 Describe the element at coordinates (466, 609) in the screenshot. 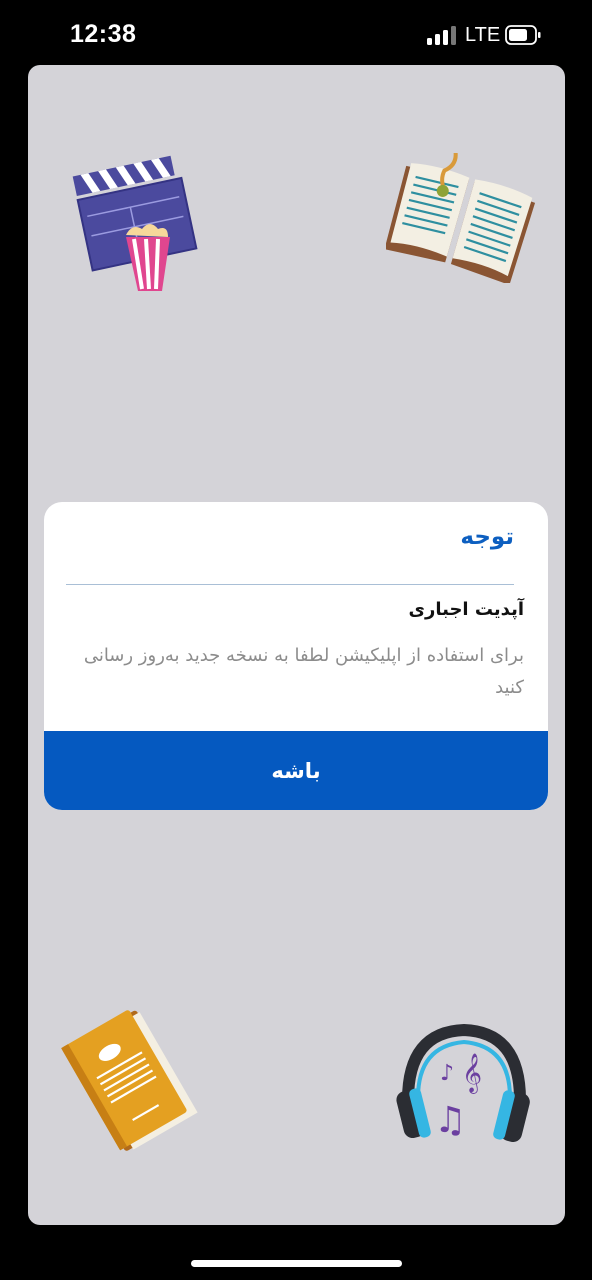

I see `dialog-heading: آپدیت اجباری` at that location.